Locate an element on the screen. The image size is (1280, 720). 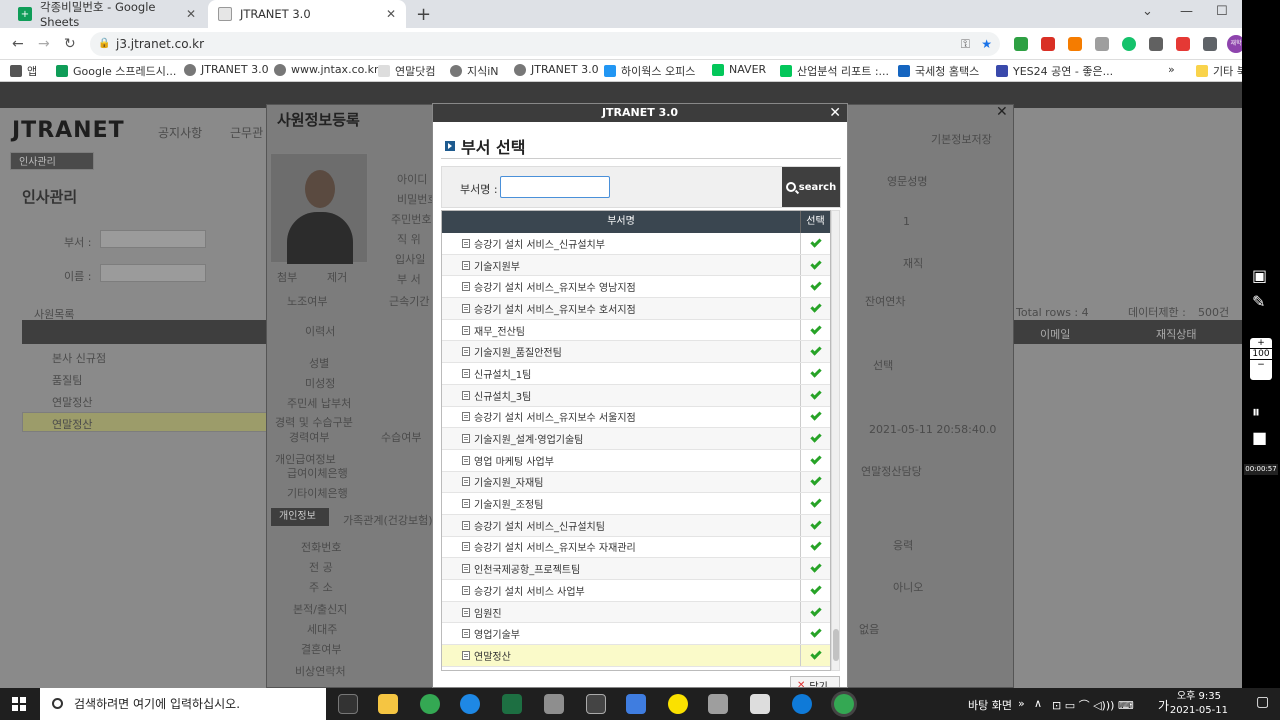
department-name-cell: 영업기술부 is located at coordinates (621, 634).